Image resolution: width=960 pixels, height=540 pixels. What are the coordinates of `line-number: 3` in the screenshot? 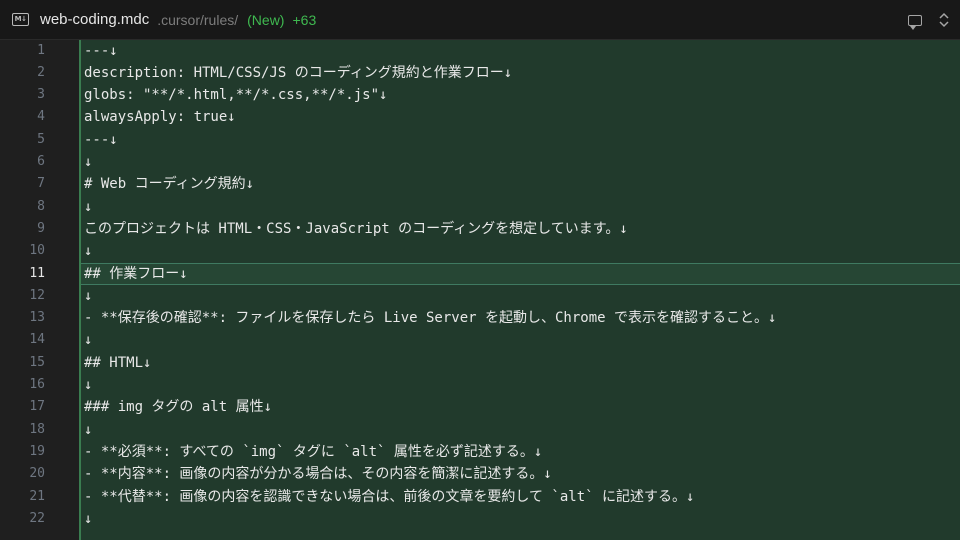 It's located at (41, 95).